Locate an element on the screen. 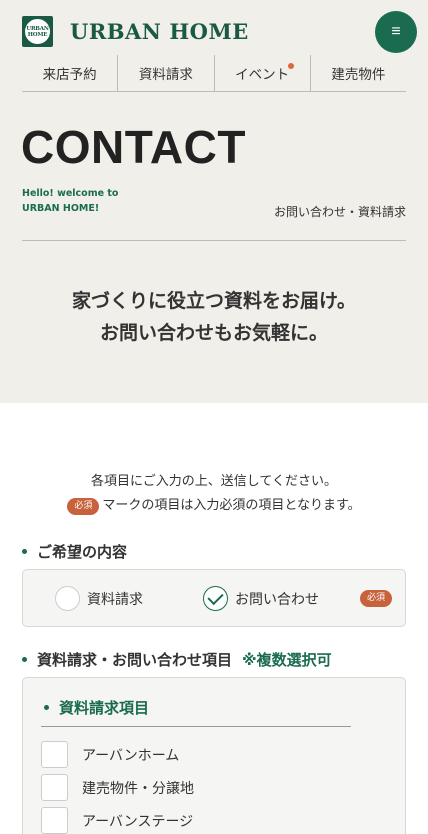 The image size is (428, 834). radio-inquiry: お問い合わせ is located at coordinates (261, 598).